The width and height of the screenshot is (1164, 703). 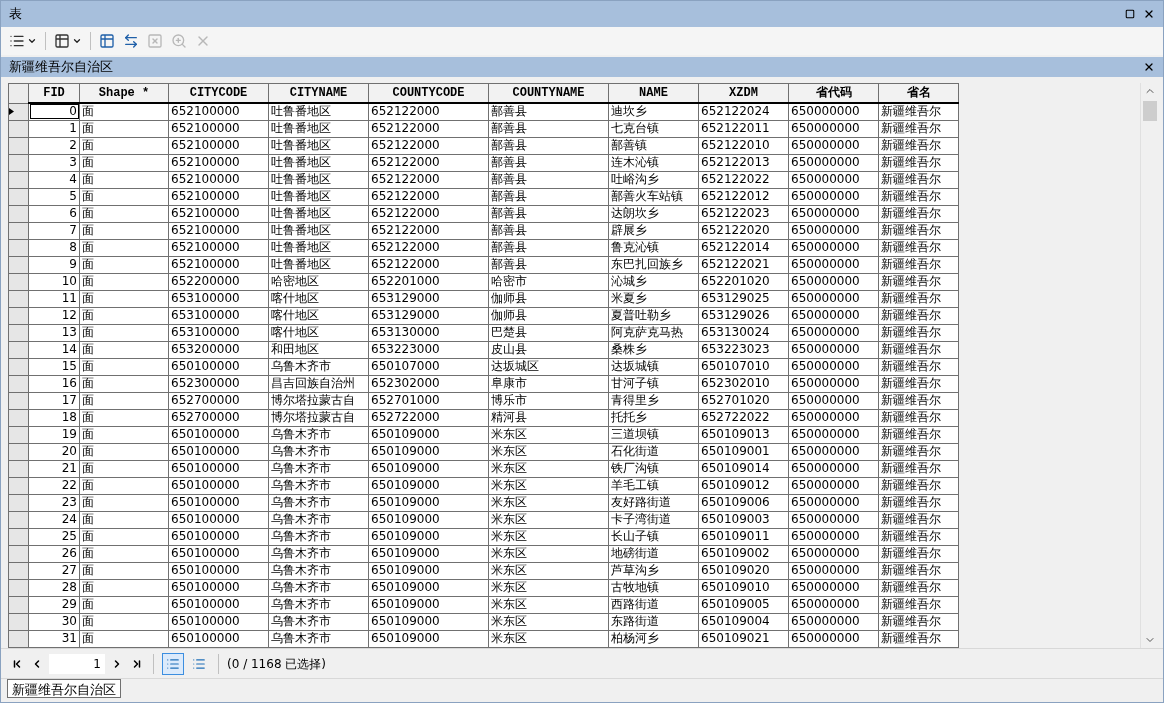 What do you see at coordinates (277, 664) in the screenshot?
I see `selection-status: (0 / 1168 已选择)` at bounding box center [277, 664].